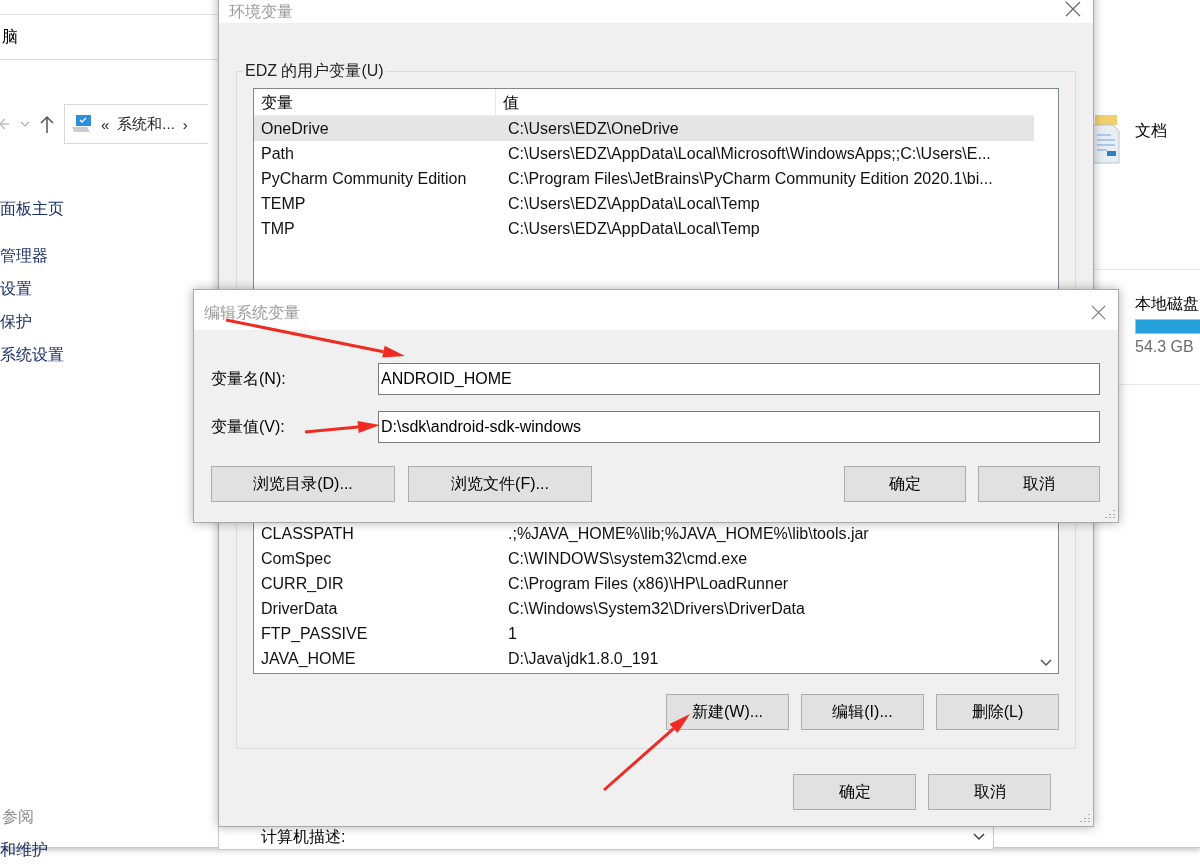  Describe the element at coordinates (32, 355) in the screenshot. I see `sidebar-link: 系统设置` at that location.